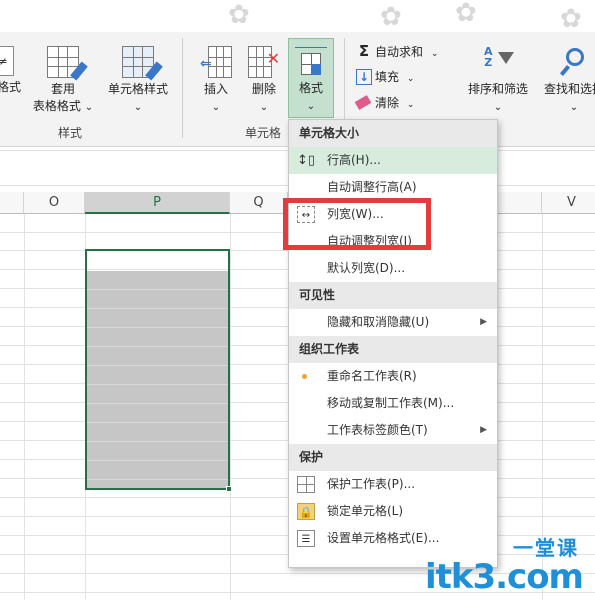  I want to click on format-button: 格式 ⌄, so click(311, 78).